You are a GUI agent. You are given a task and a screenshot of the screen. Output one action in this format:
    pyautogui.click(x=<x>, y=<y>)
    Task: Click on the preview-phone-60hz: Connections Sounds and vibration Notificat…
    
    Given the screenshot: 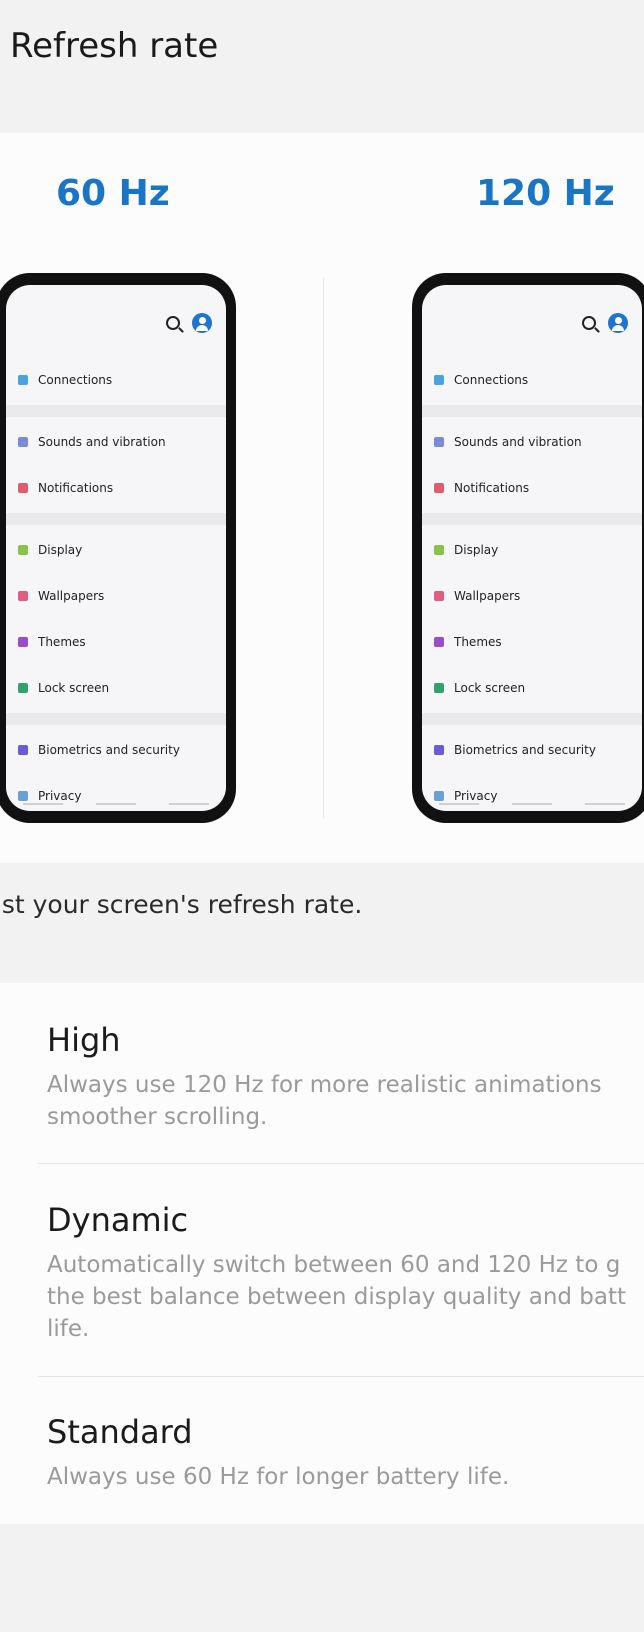 What is the action you would take?
    pyautogui.click(x=118, y=548)
    